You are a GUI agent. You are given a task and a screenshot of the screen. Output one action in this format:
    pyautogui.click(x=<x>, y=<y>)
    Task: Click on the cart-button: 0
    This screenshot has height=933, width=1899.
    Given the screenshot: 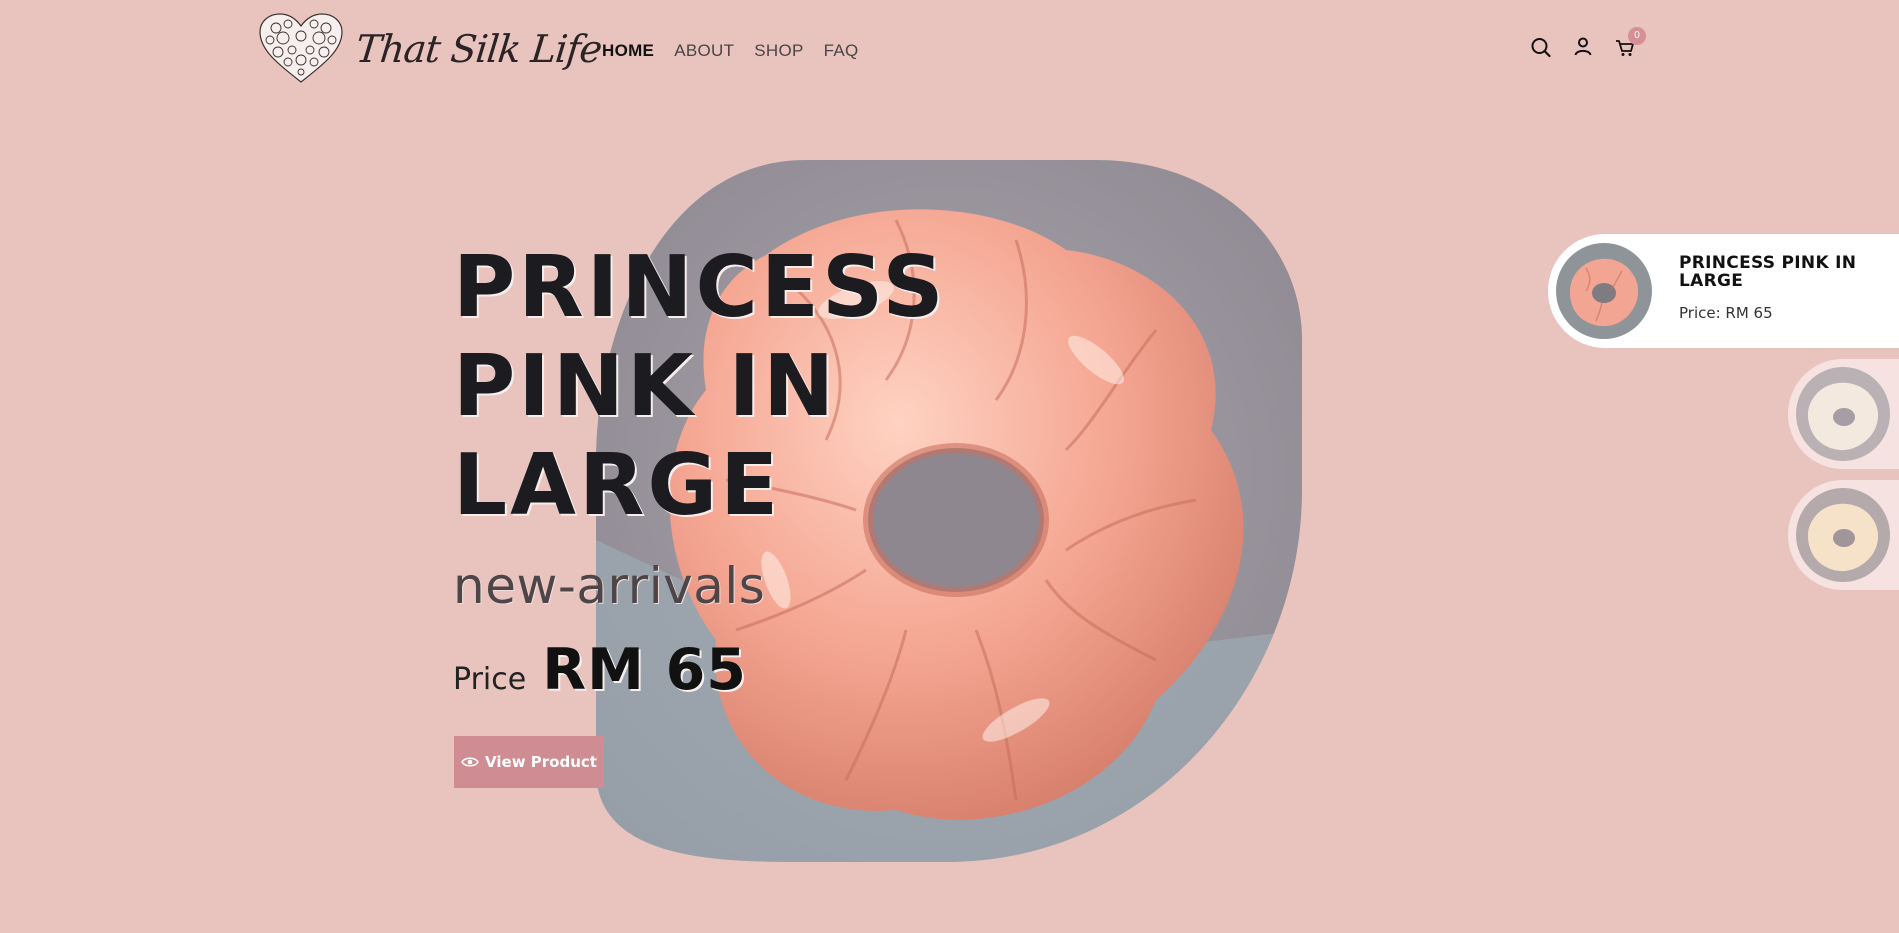 What is the action you would take?
    pyautogui.click(x=1630, y=42)
    